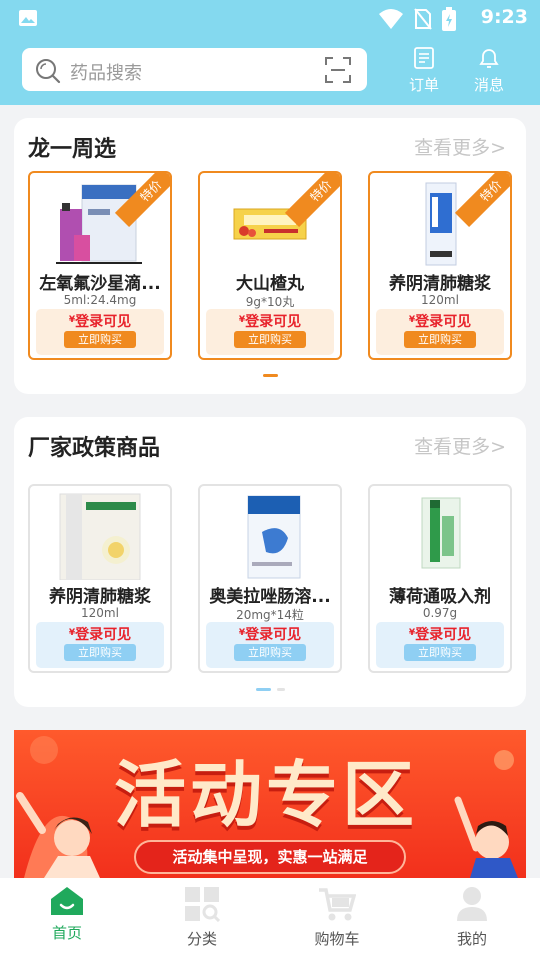  What do you see at coordinates (440, 597) in the screenshot?
I see `product-name: 薄荷通吸入剂` at bounding box center [440, 597].